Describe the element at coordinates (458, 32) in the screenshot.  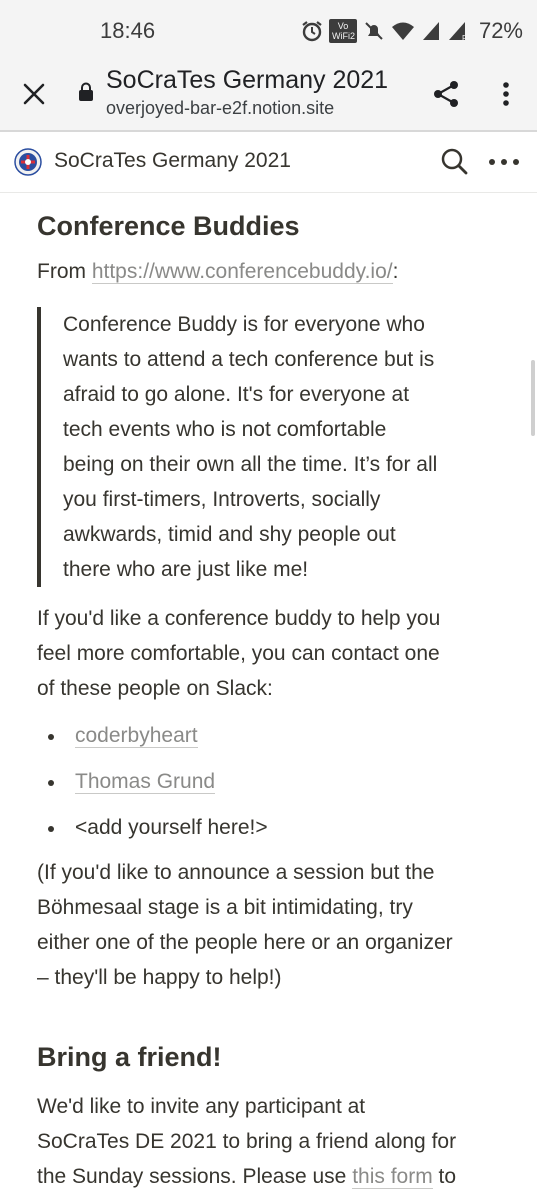
I see `signal-roaming-icon: R` at that location.